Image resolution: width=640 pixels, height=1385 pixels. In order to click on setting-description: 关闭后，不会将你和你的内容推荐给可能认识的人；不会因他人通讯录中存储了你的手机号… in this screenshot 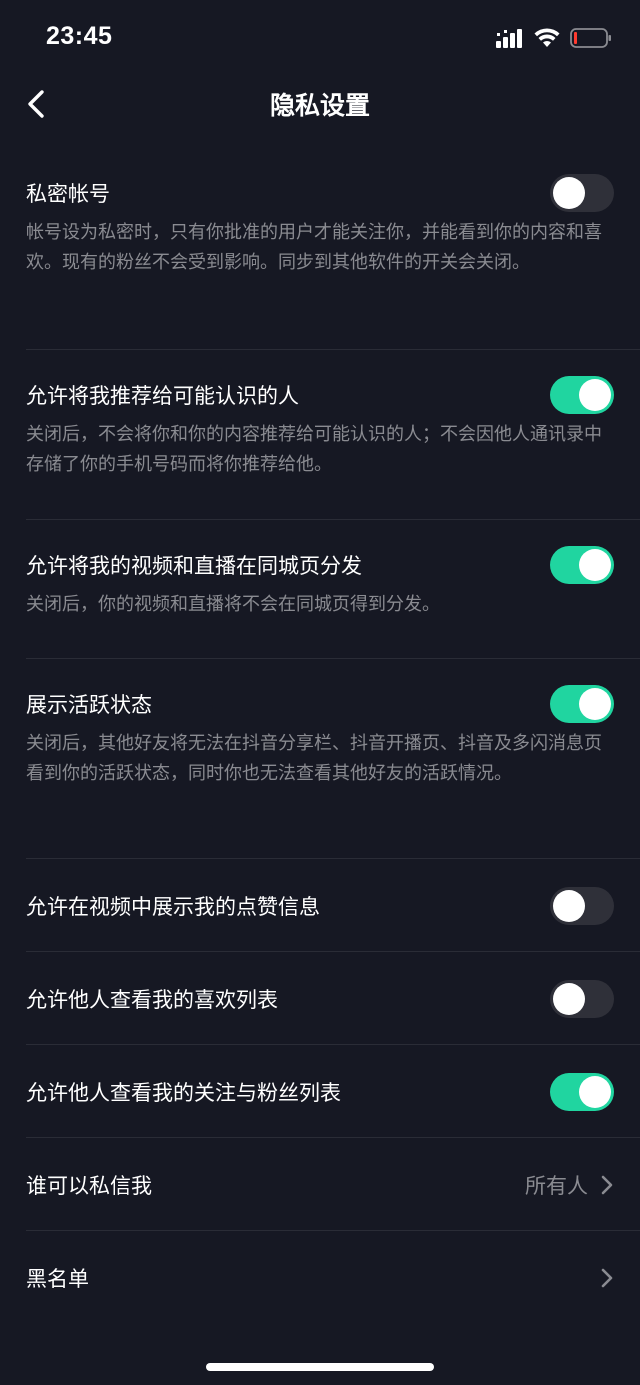, I will do `click(314, 449)`.